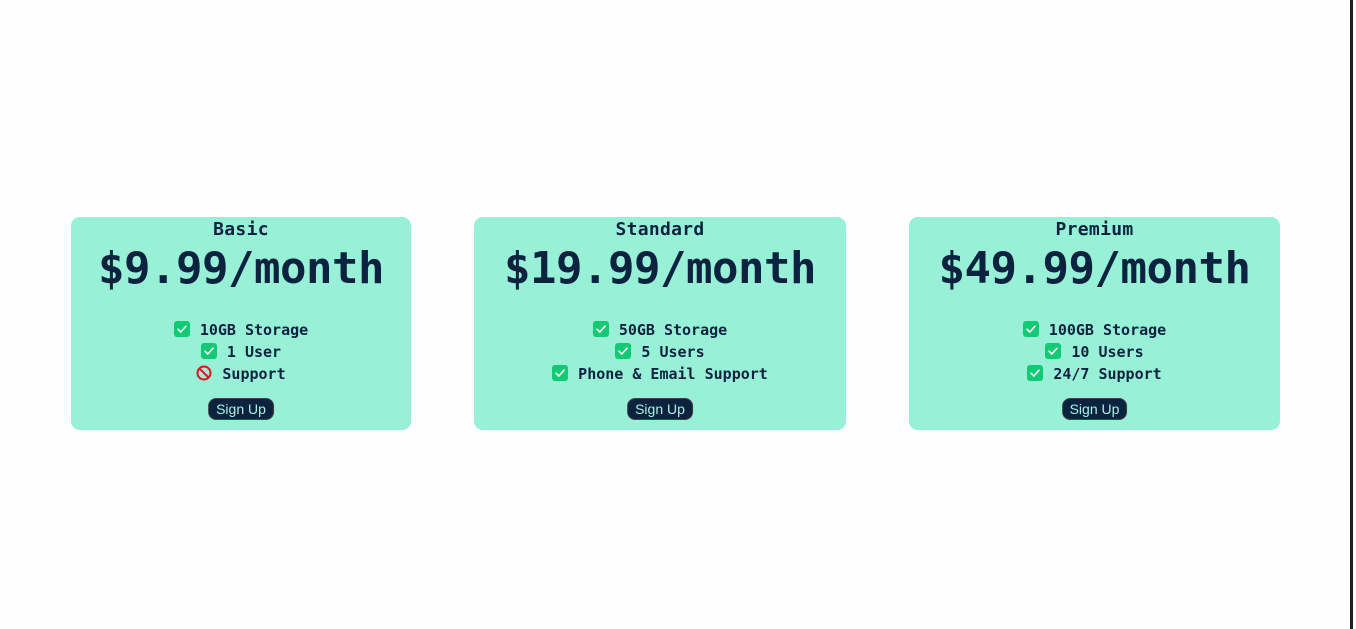  I want to click on plan-name: Standard, so click(660, 229).